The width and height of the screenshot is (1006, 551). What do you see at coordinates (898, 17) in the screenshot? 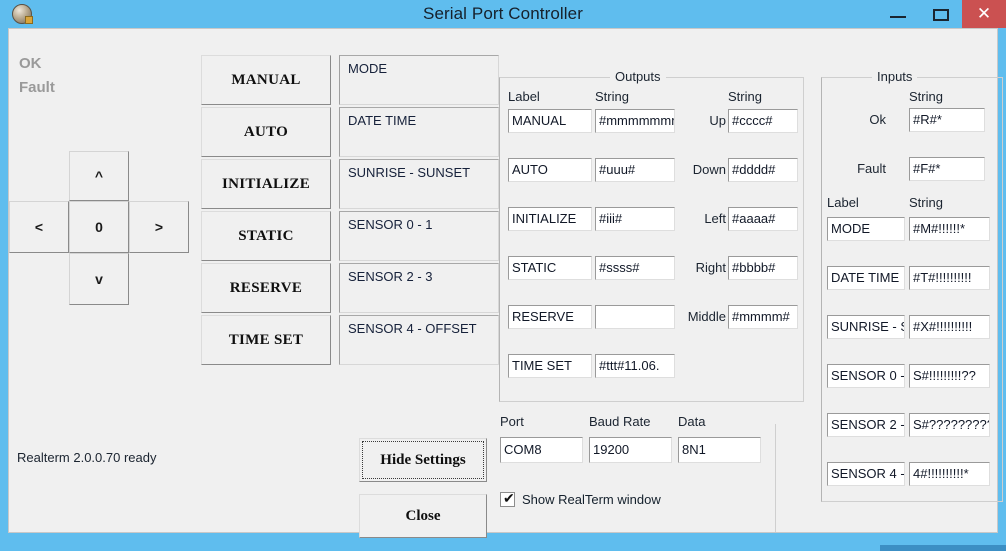
I see `minimize-icon` at bounding box center [898, 17].